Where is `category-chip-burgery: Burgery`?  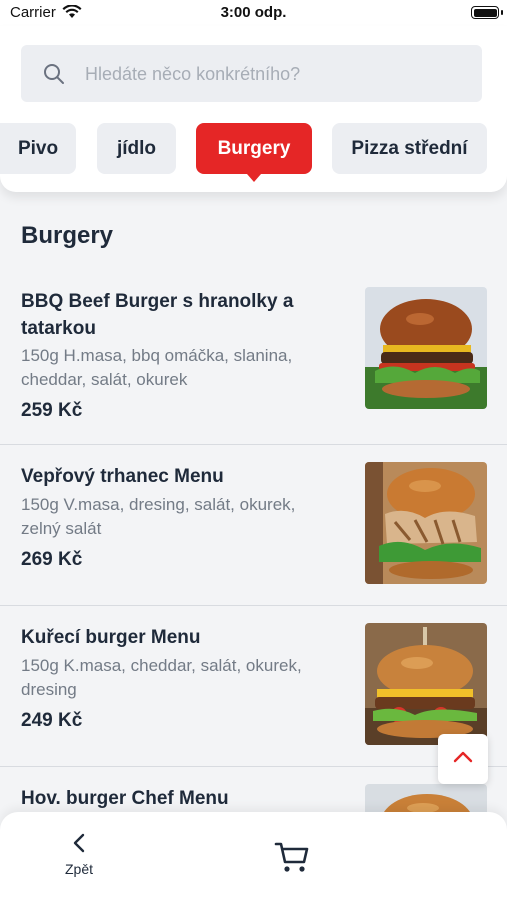 category-chip-burgery: Burgery is located at coordinates (254, 152).